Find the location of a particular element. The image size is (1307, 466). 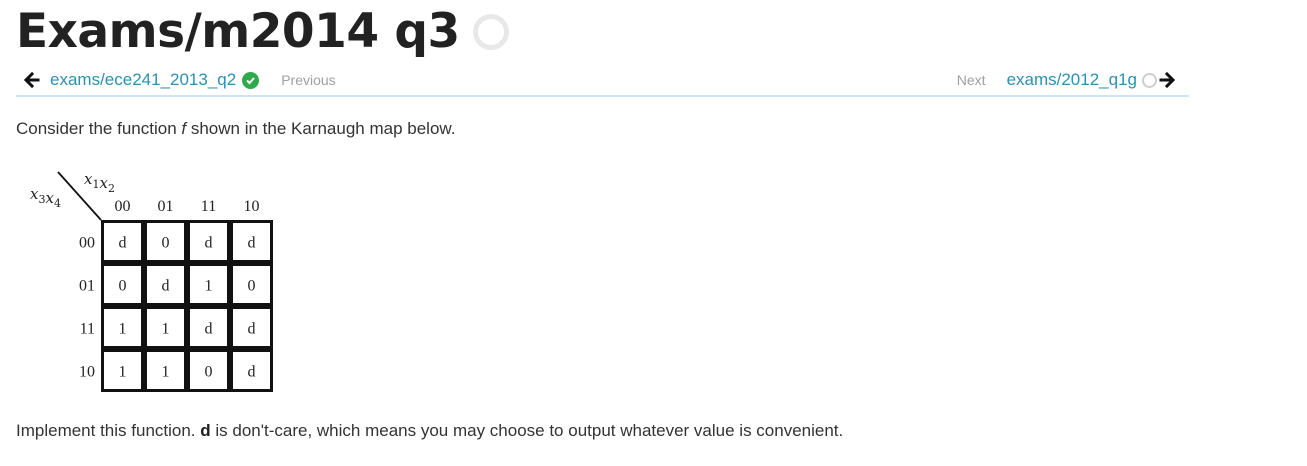

arrow-right-icon is located at coordinates (1167, 80).